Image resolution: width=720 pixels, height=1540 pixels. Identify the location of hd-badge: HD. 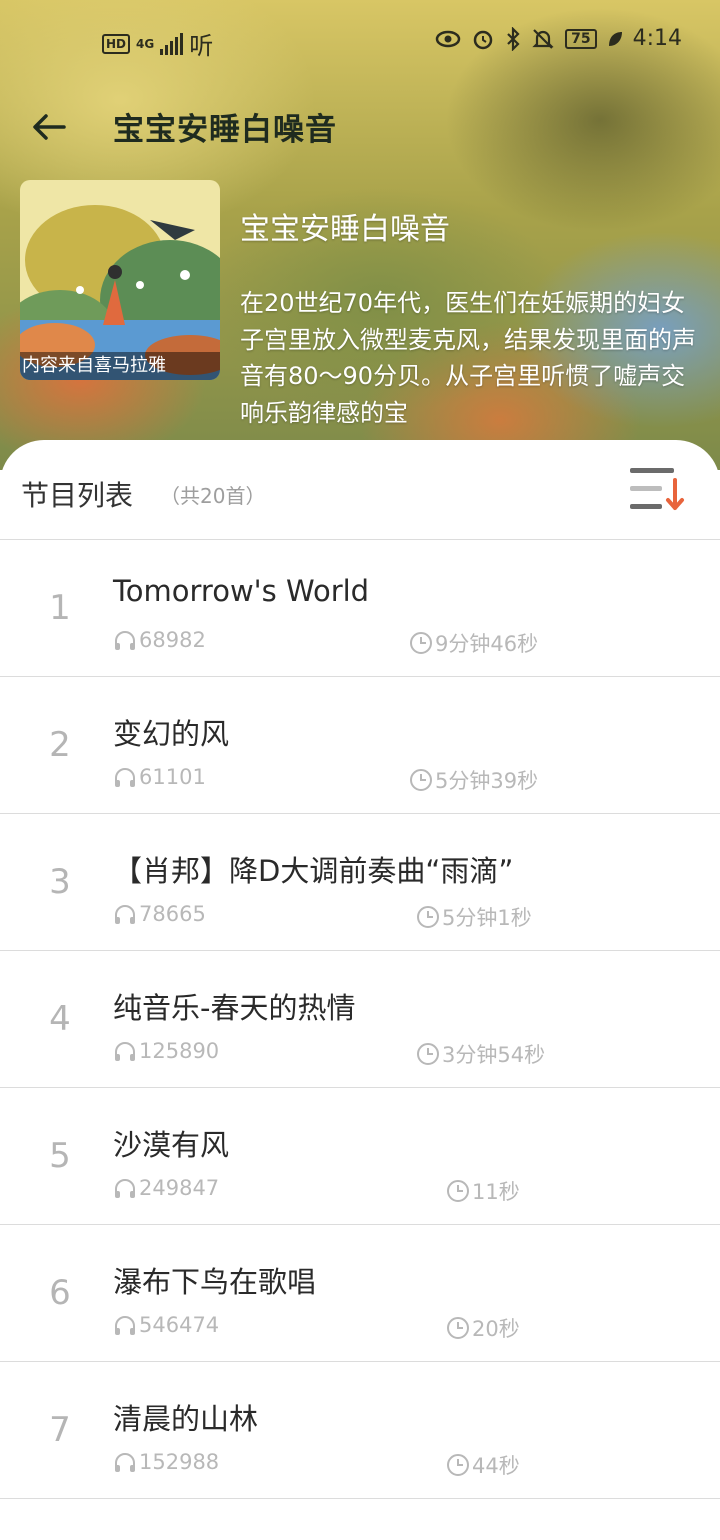
(116, 43).